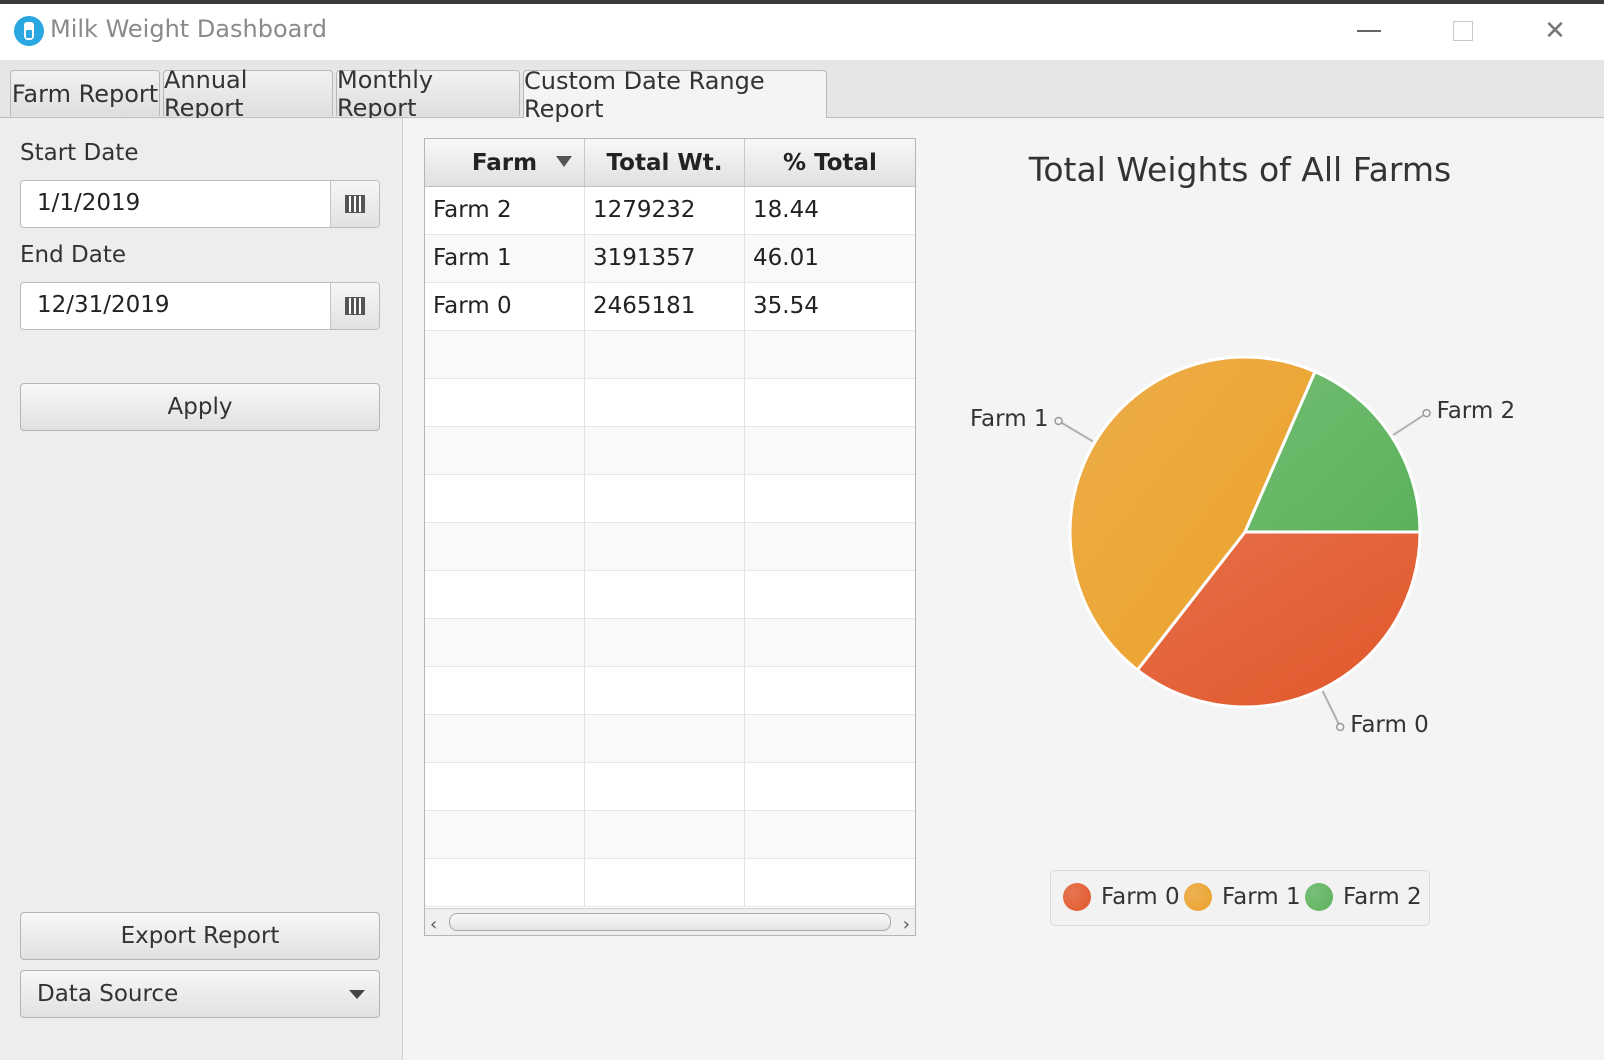  Describe the element at coordinates (200, 936) in the screenshot. I see `export-report-button: Export Report` at that location.